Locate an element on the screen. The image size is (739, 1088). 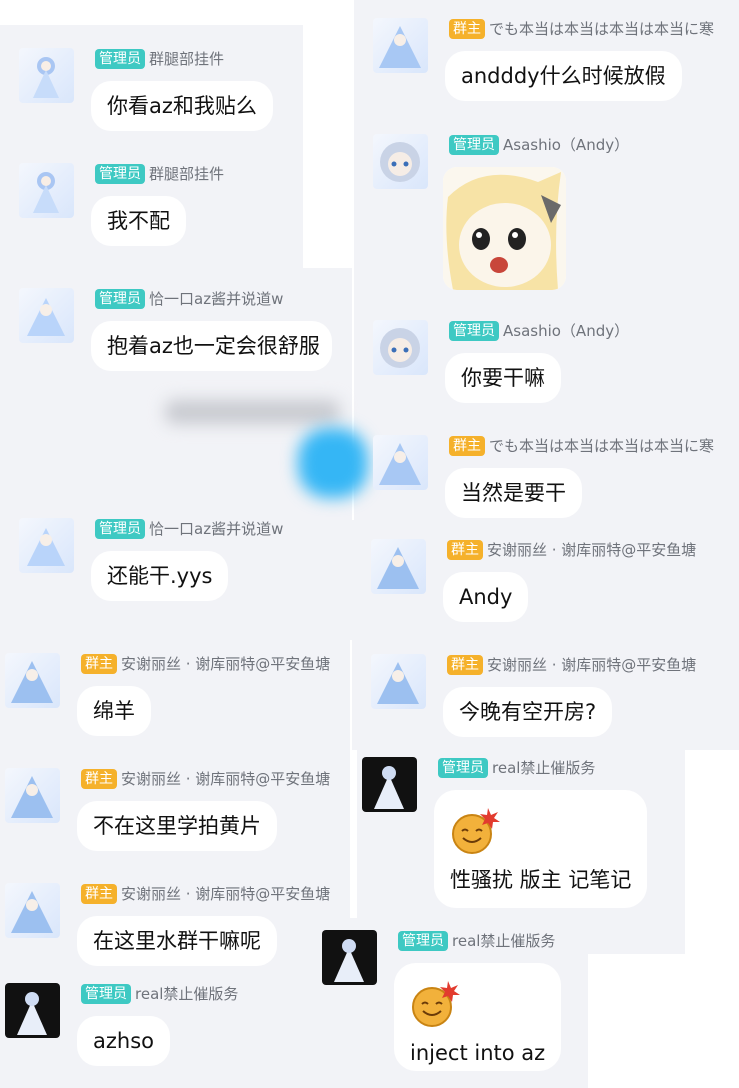
message-bubble: andddy什么时候放假 is located at coordinates (563, 76).